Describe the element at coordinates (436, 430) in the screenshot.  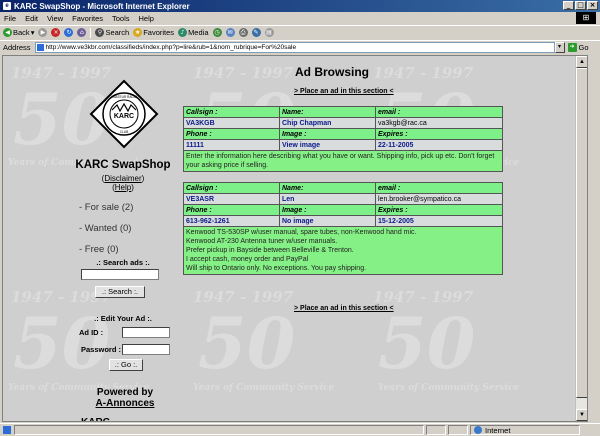
I see `status-pane` at that location.